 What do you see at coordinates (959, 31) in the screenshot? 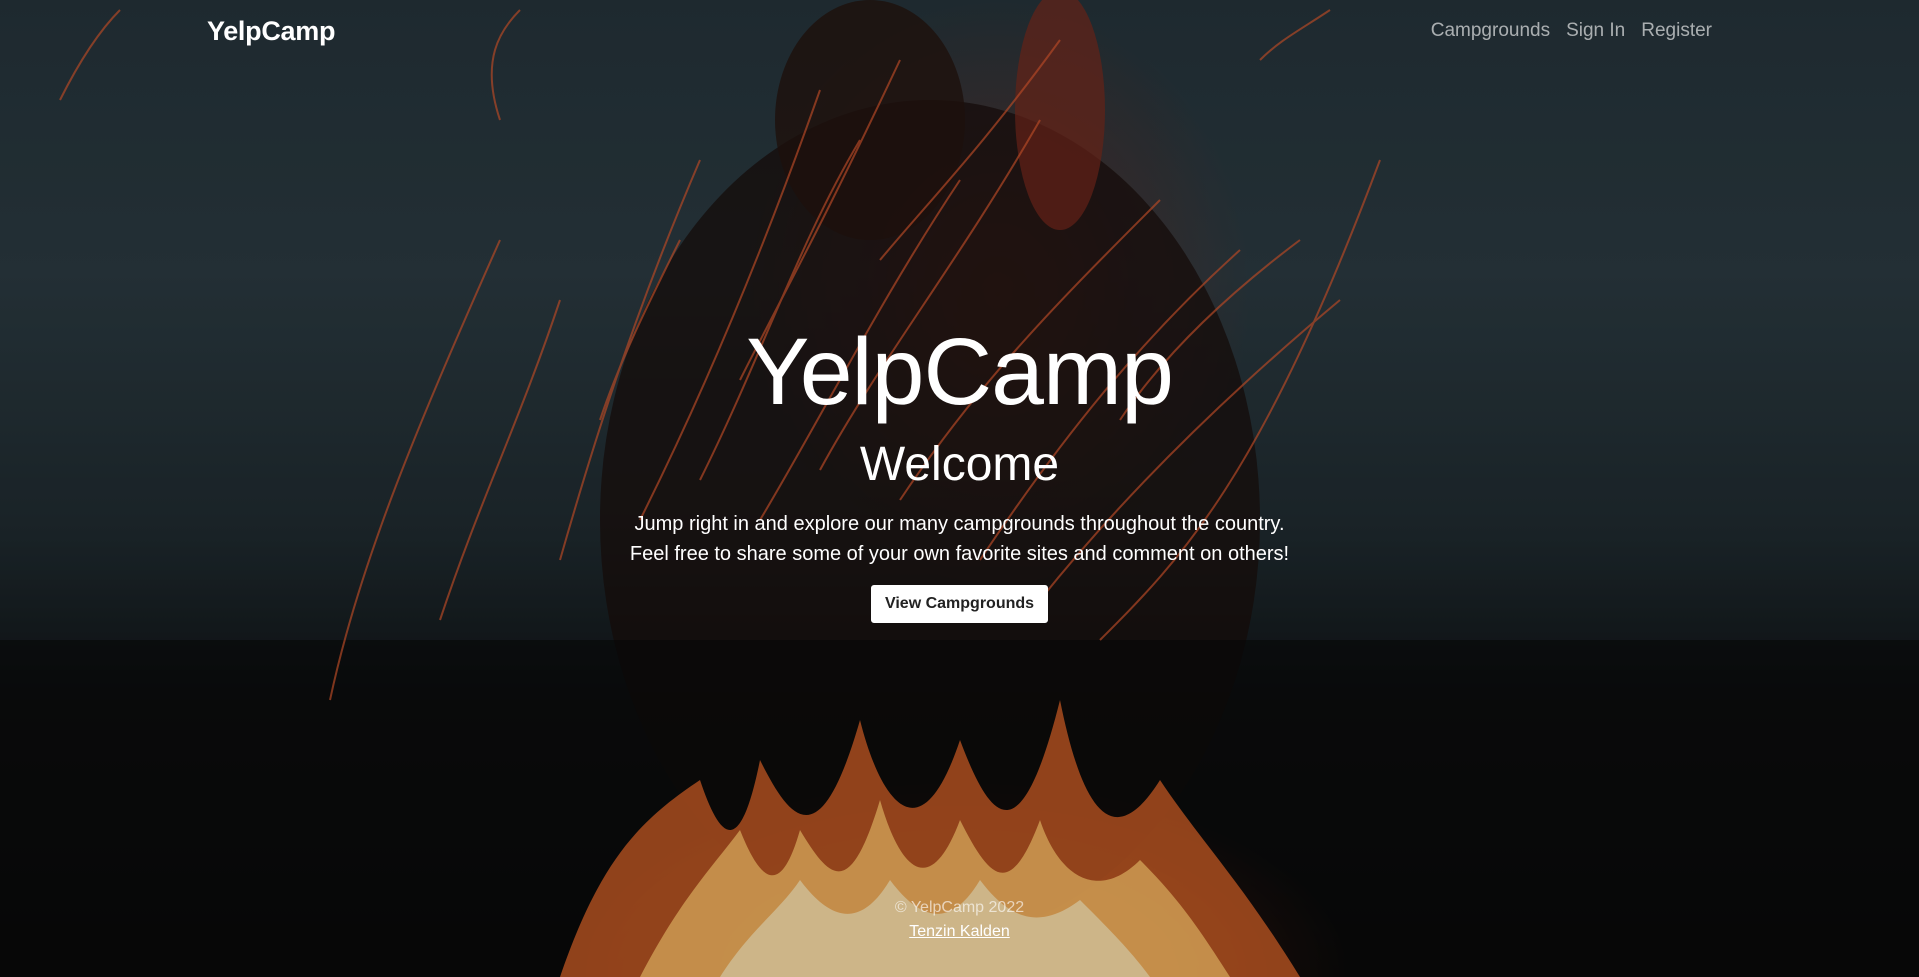
I see `navbar: YelpCamp Campgrounds Sign In Register` at bounding box center [959, 31].